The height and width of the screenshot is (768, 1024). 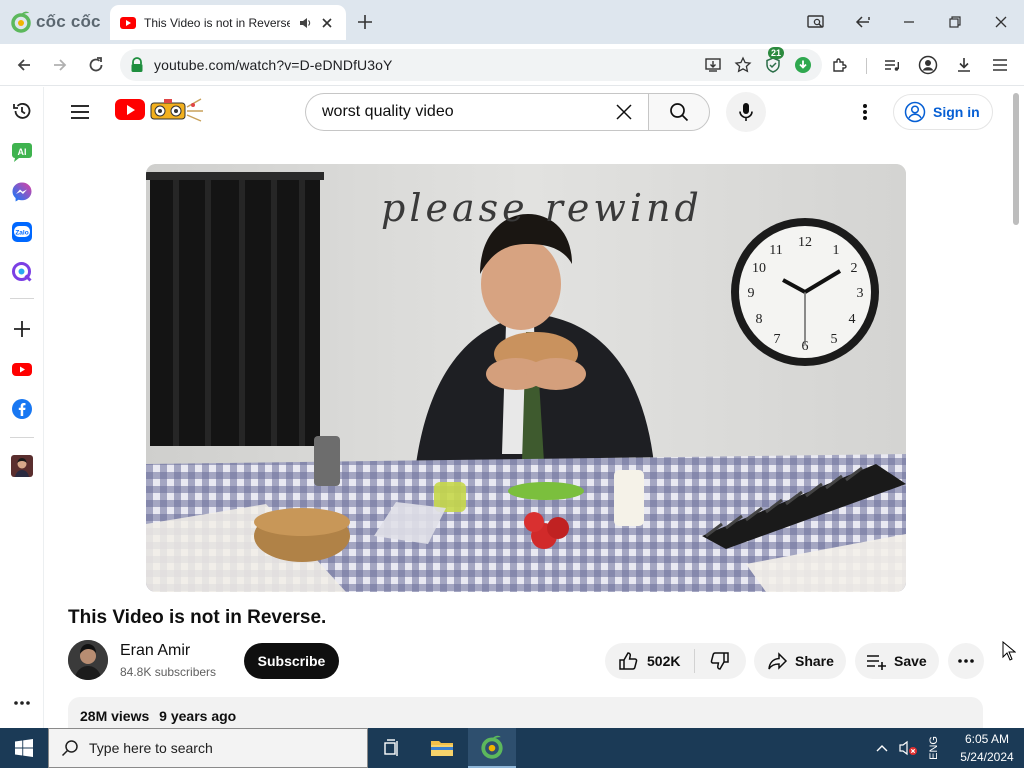 What do you see at coordinates (88, 660) in the screenshot?
I see `avatar` at bounding box center [88, 660].